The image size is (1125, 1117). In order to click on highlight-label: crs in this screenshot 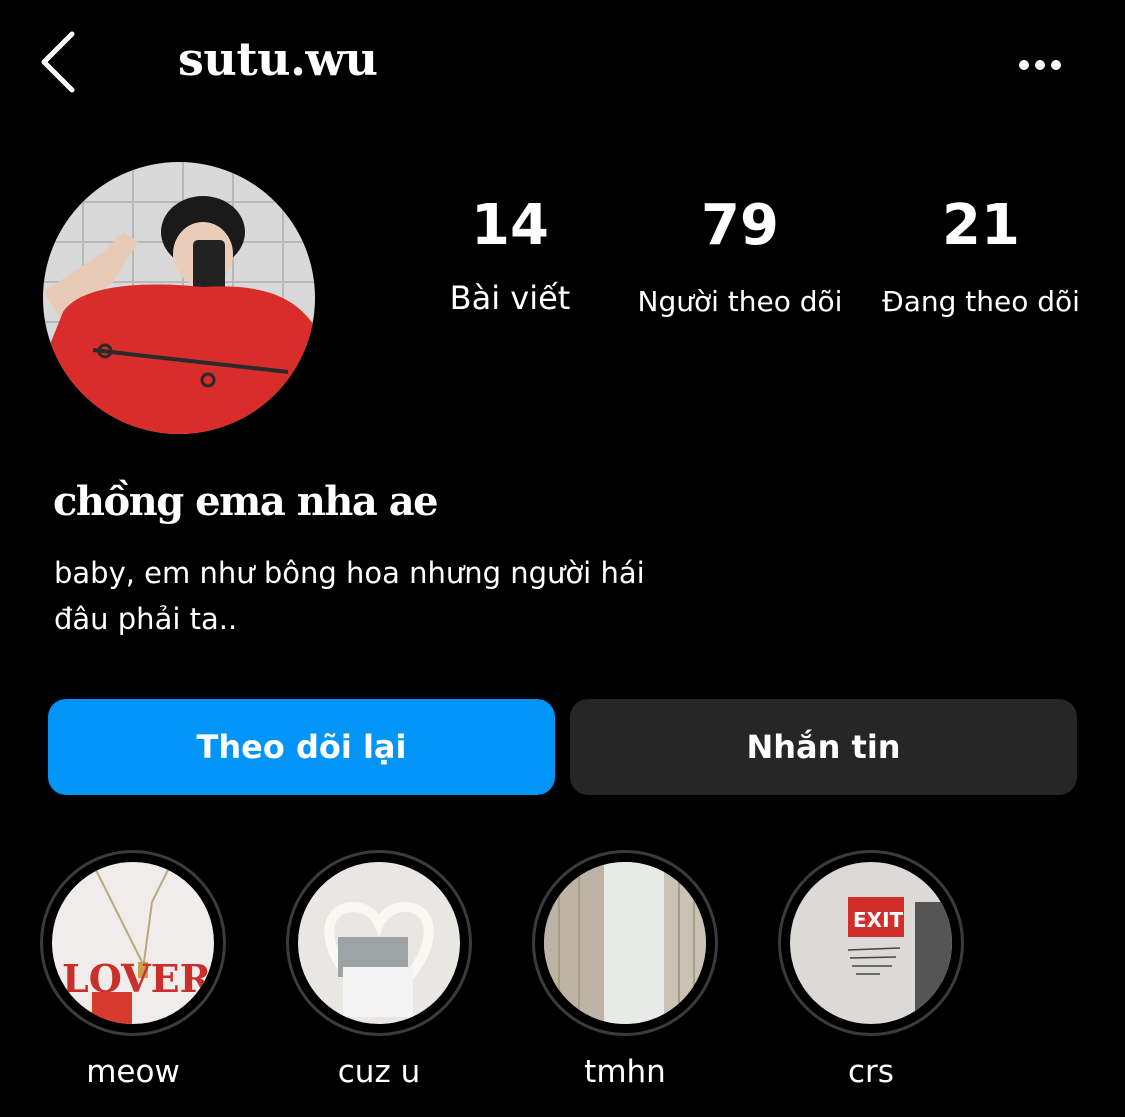, I will do `click(871, 1072)`.